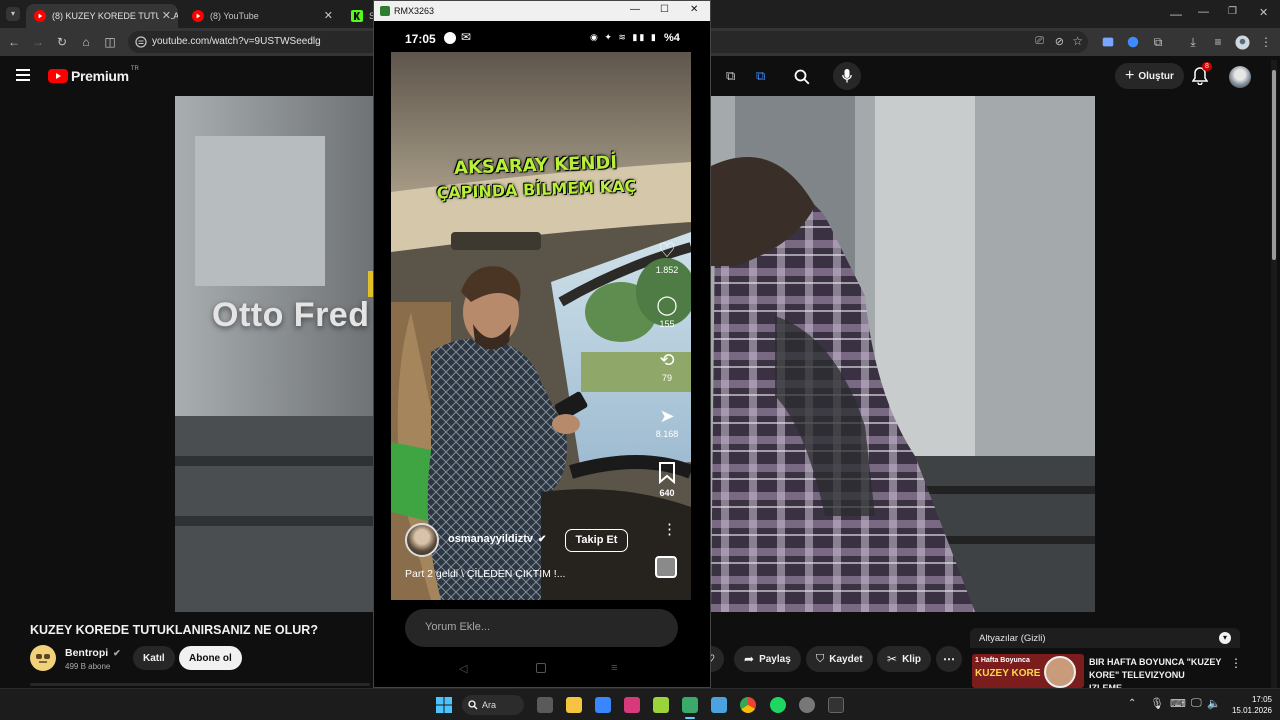  What do you see at coordinates (13, 14) in the screenshot?
I see `tab-search-button: ▾` at bounding box center [13, 14].